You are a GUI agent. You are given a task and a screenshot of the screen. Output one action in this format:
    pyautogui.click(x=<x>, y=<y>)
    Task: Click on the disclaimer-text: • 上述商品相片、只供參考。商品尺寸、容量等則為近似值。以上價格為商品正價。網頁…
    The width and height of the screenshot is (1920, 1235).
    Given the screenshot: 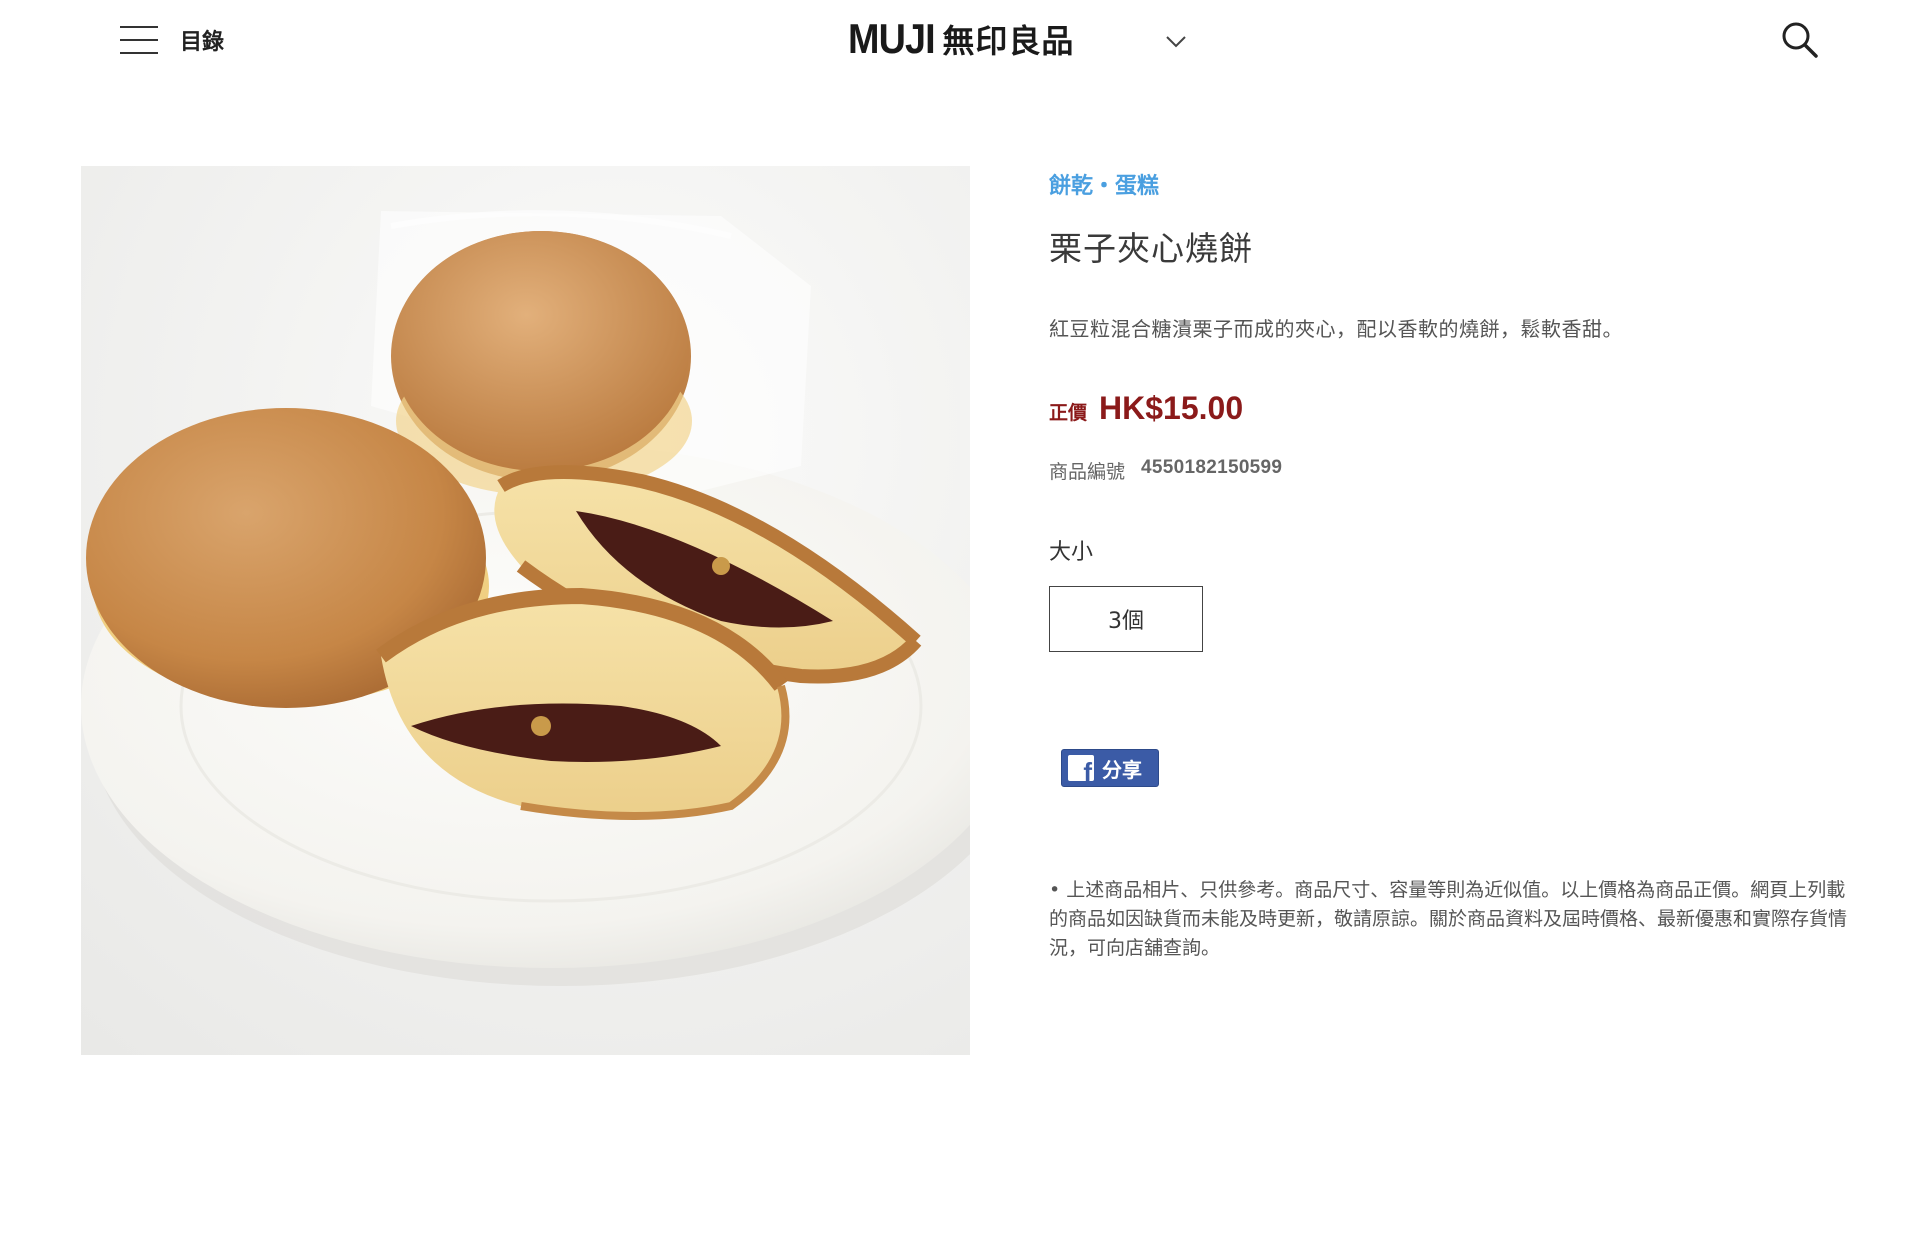 What is the action you would take?
    pyautogui.click(x=1448, y=919)
    